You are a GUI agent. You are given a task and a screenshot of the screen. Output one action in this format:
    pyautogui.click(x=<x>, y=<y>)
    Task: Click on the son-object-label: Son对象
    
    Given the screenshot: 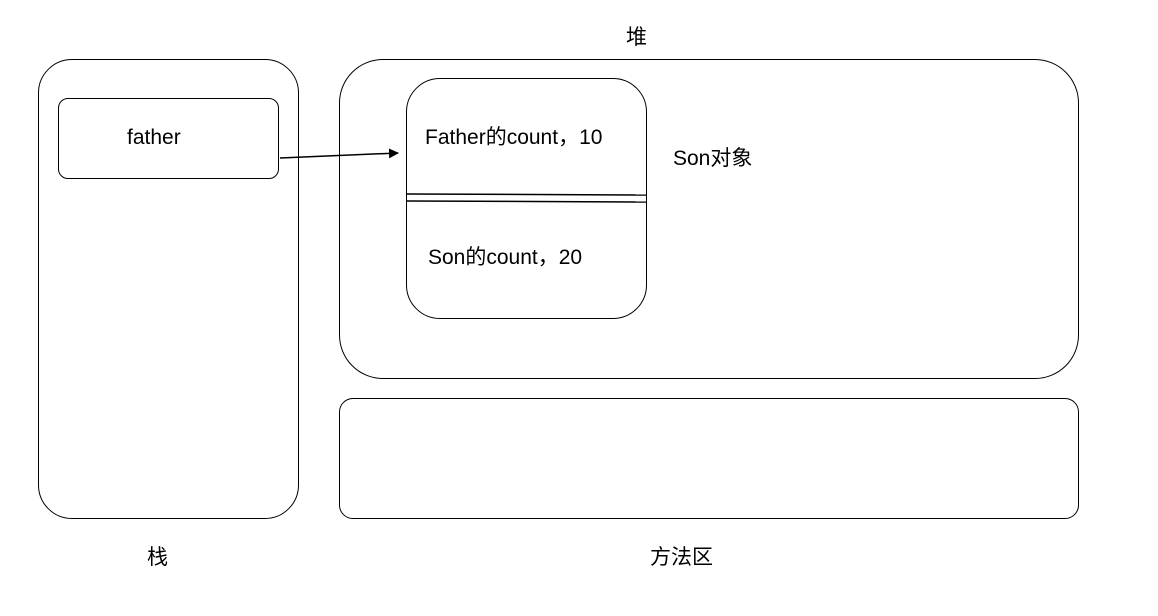 What is the action you would take?
    pyautogui.click(x=713, y=158)
    